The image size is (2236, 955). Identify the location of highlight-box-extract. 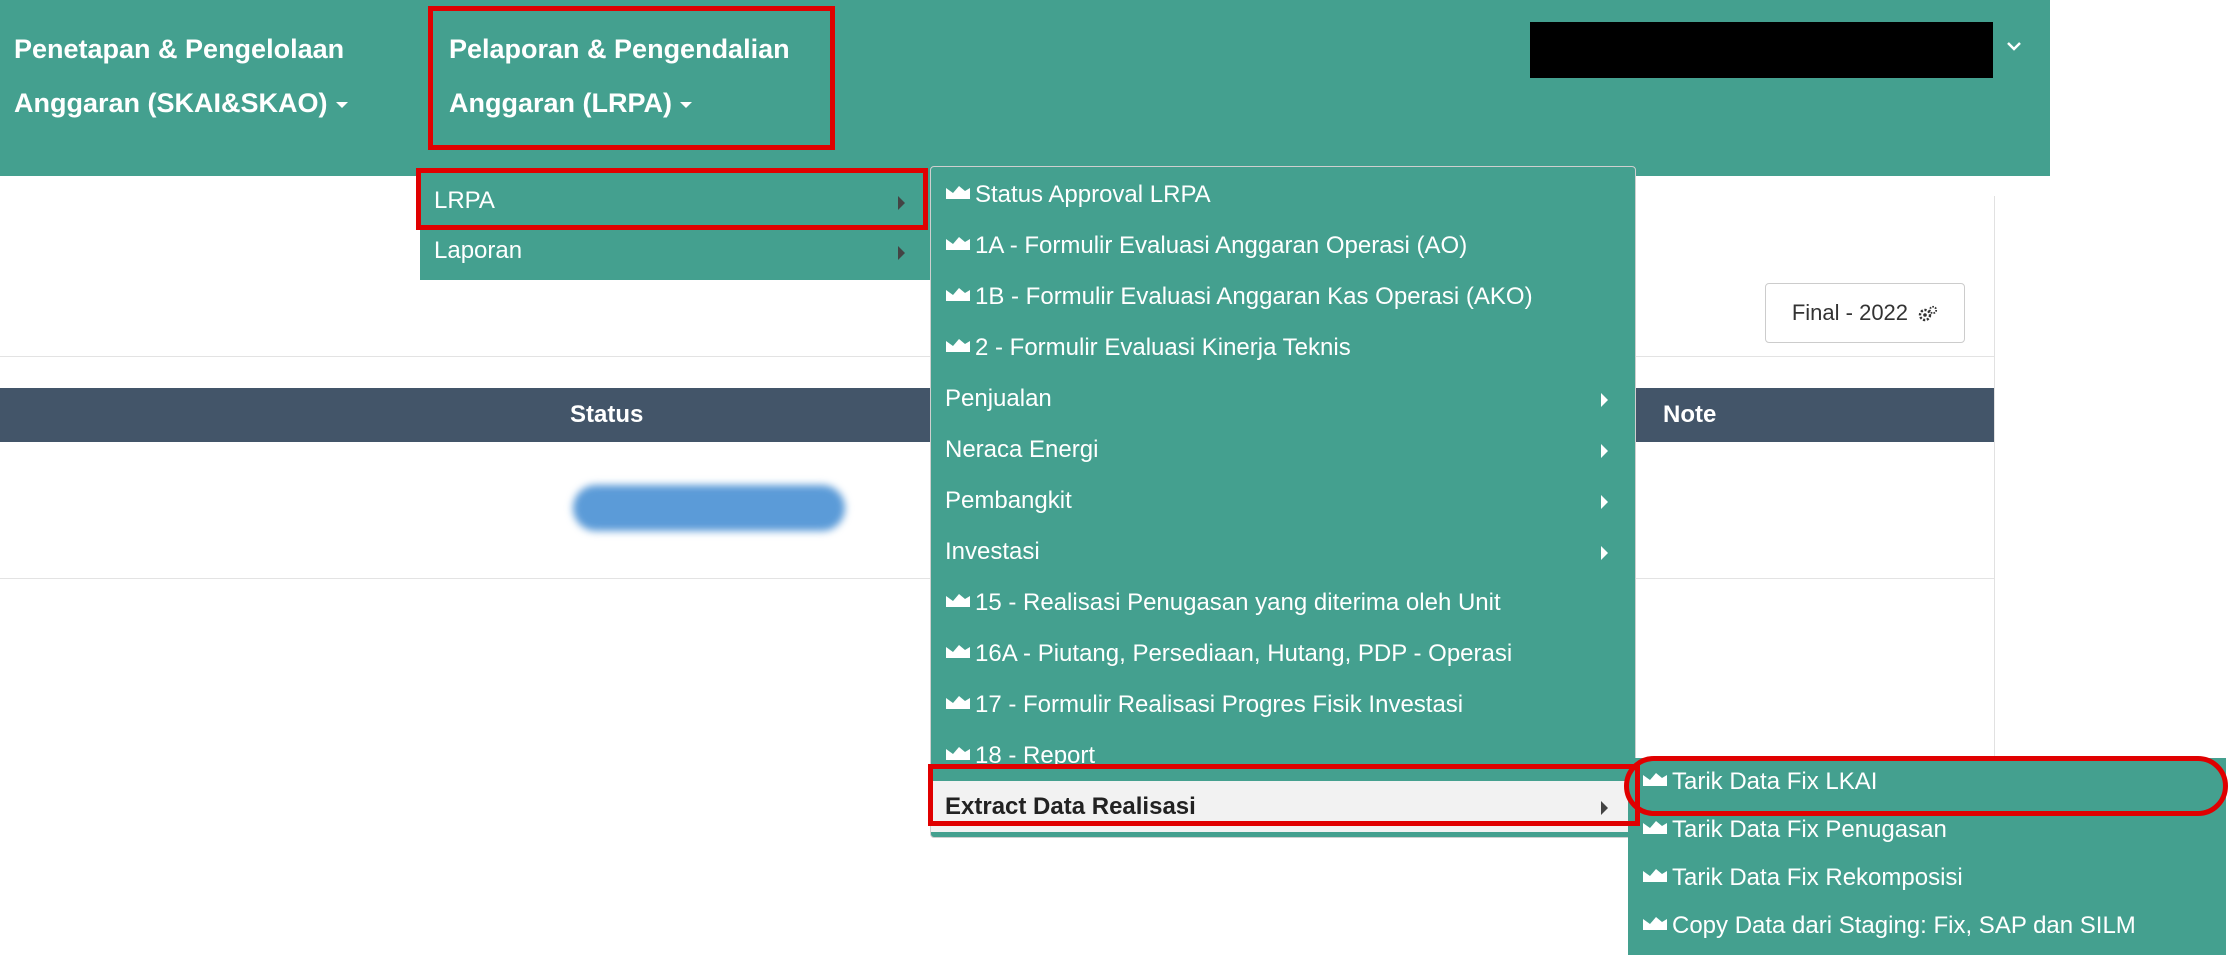
(1284, 795).